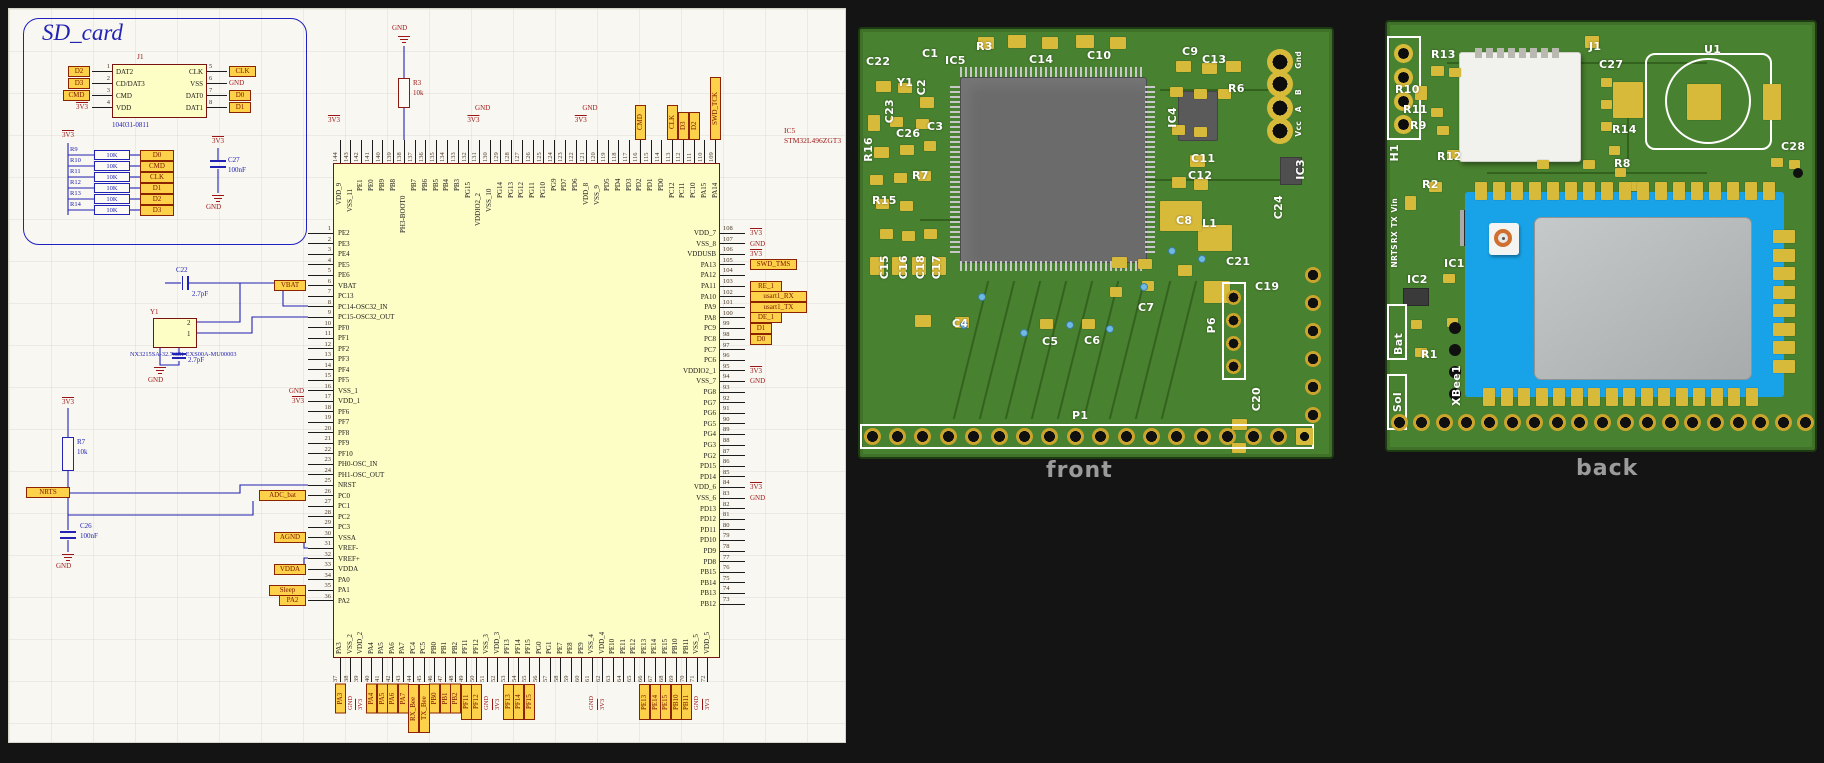  Describe the element at coordinates (476, 702) in the screenshot. I see `net-tag: PF12` at that location.